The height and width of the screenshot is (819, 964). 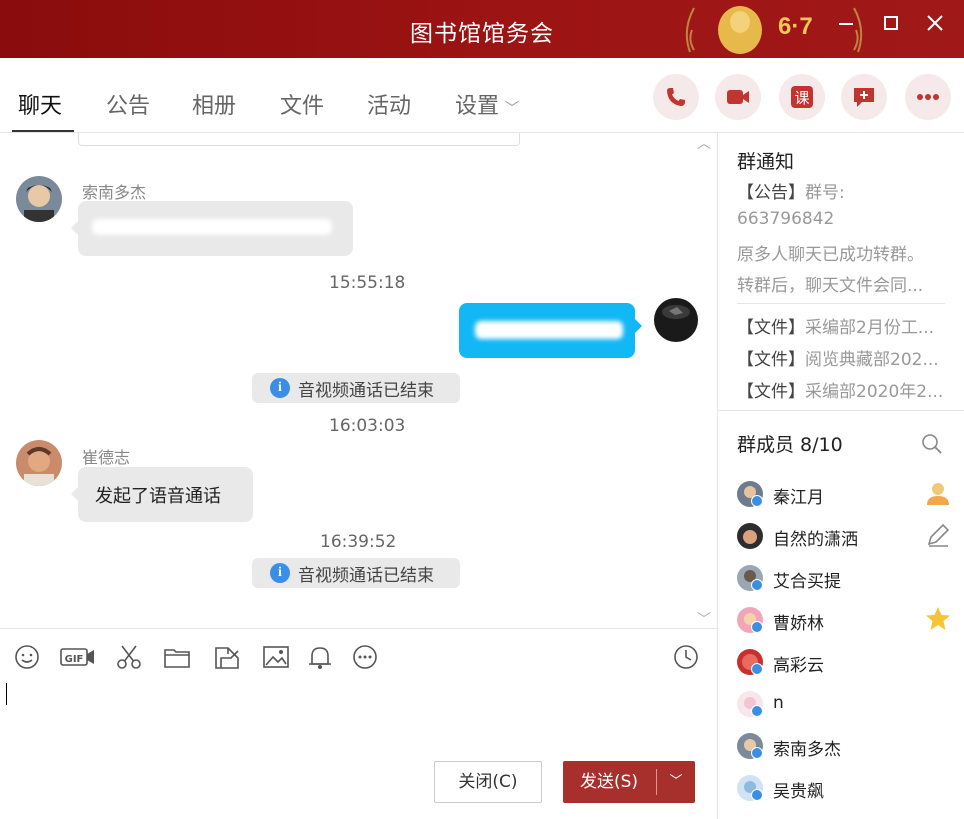 What do you see at coordinates (935, 23) in the screenshot?
I see `close-icon` at bounding box center [935, 23].